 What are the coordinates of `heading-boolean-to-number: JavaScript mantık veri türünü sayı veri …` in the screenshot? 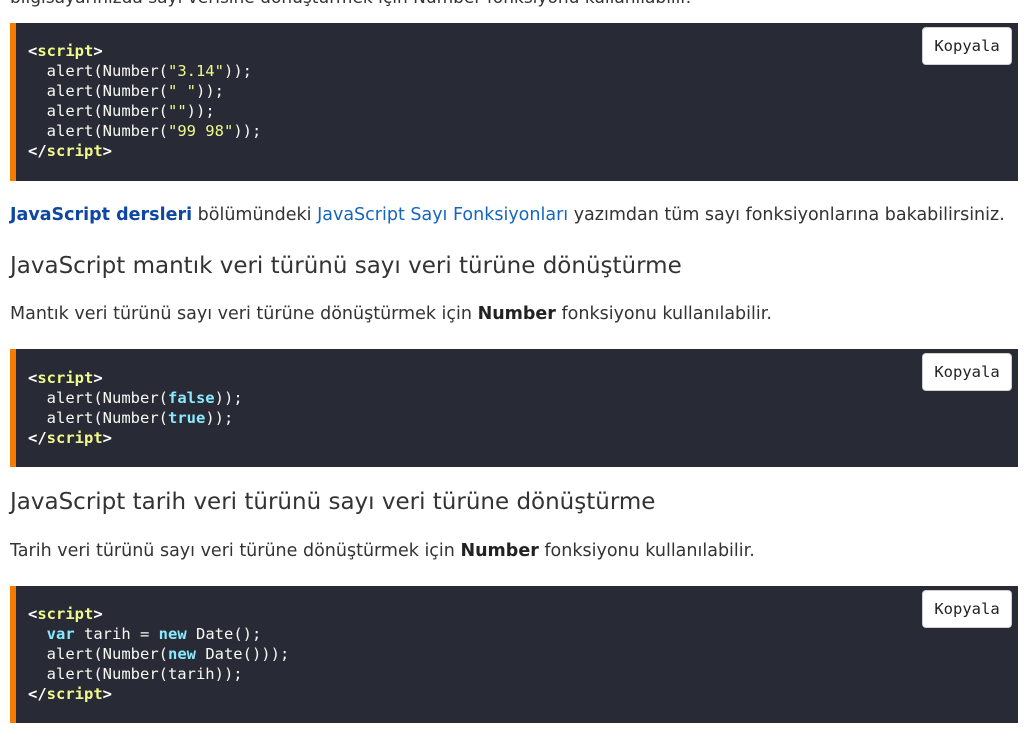 It's located at (346, 266).